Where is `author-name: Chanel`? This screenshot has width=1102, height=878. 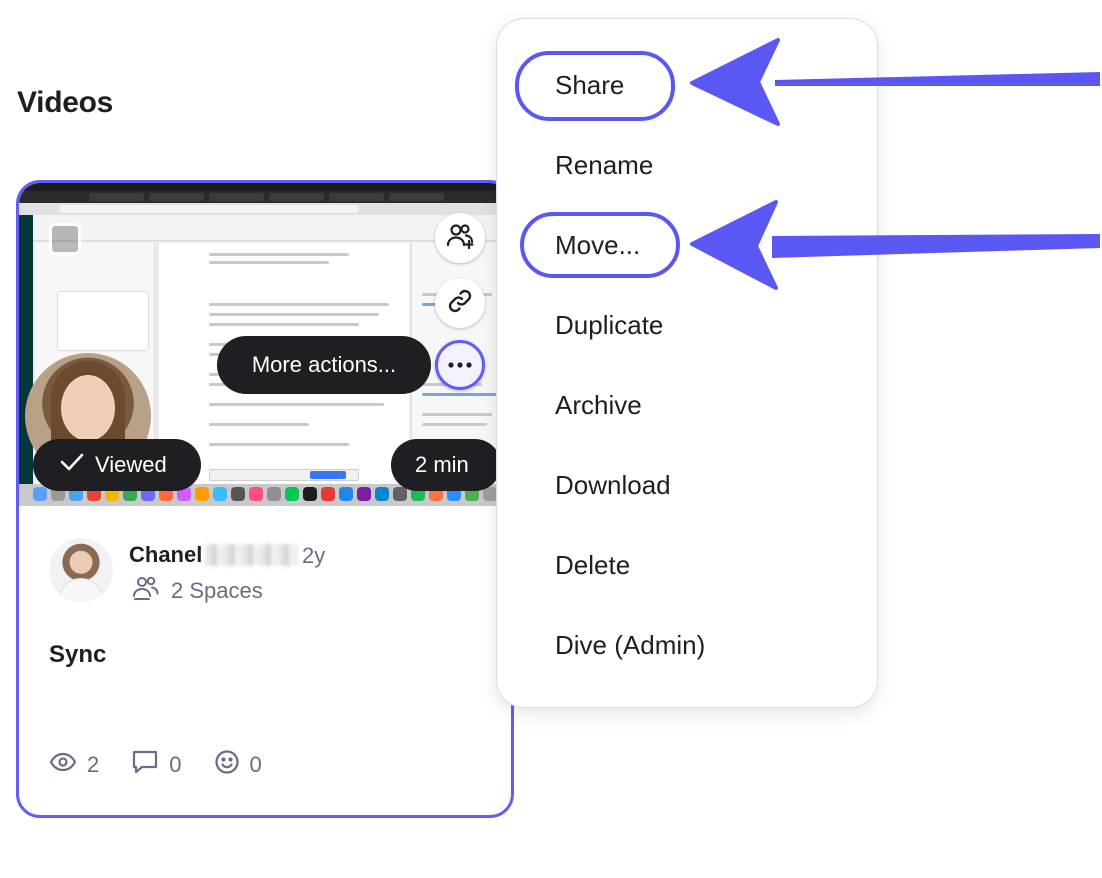
author-name: Chanel is located at coordinates (165, 555).